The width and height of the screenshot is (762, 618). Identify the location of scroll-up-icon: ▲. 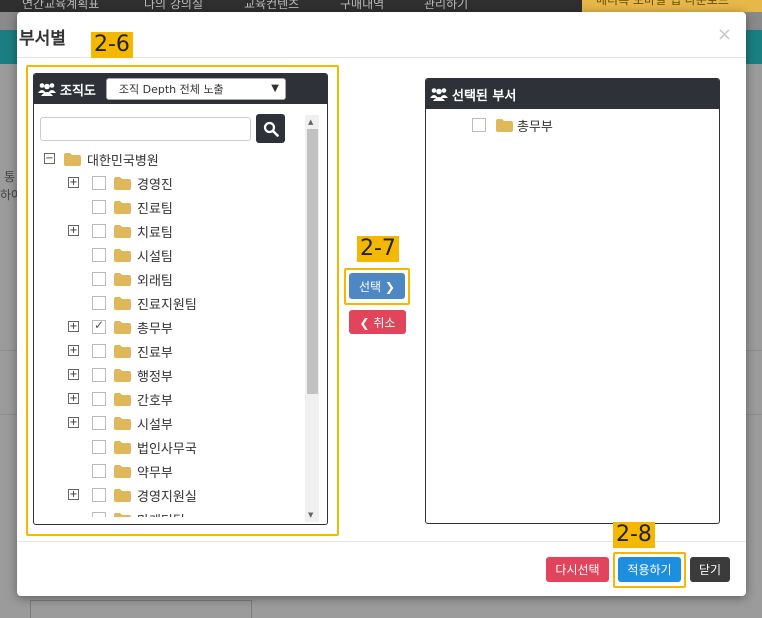
(310, 122).